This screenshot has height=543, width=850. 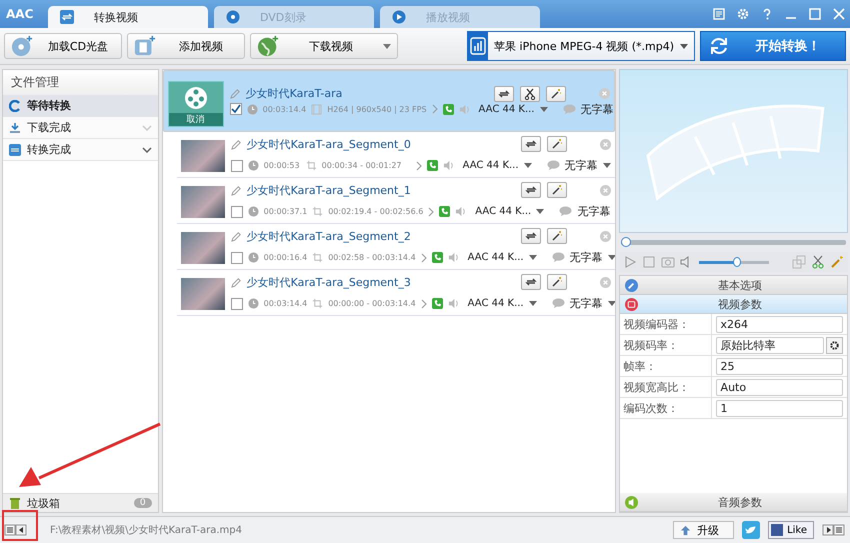 I want to click on cancel-label: 取消, so click(x=195, y=119).